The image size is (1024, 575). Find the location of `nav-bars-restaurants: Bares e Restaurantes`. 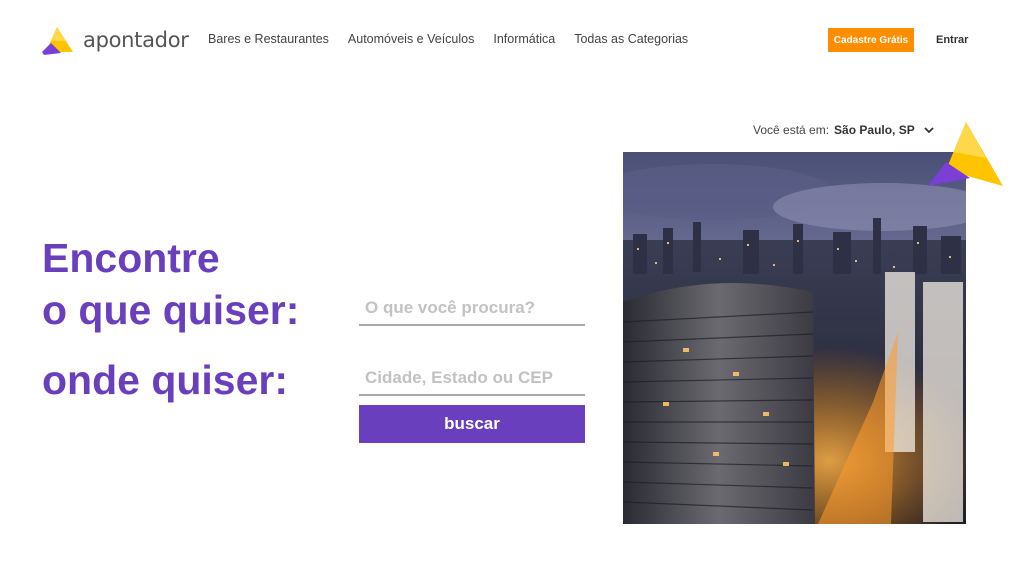

nav-bars-restaurants: Bares e Restaurantes is located at coordinates (268, 39).